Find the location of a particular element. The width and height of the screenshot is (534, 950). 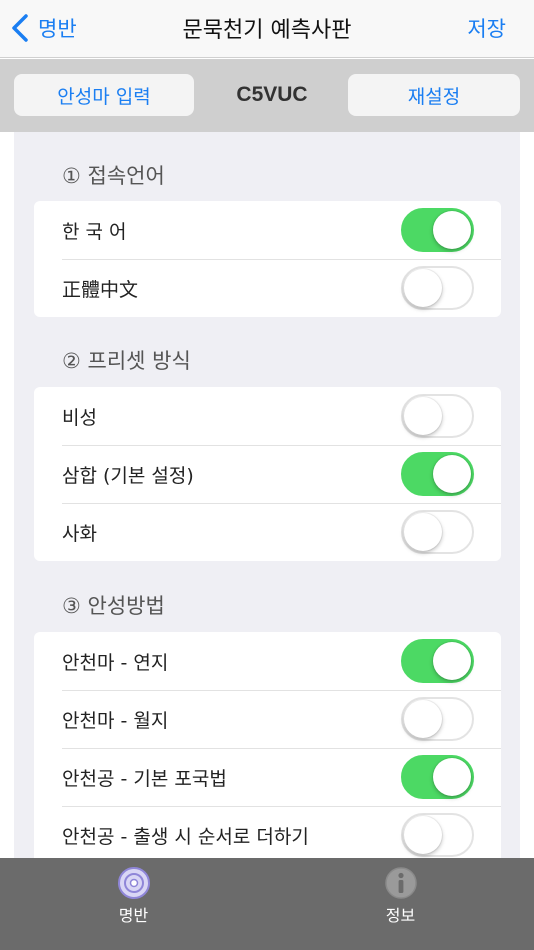

row-label: 비성 is located at coordinates (79, 417).